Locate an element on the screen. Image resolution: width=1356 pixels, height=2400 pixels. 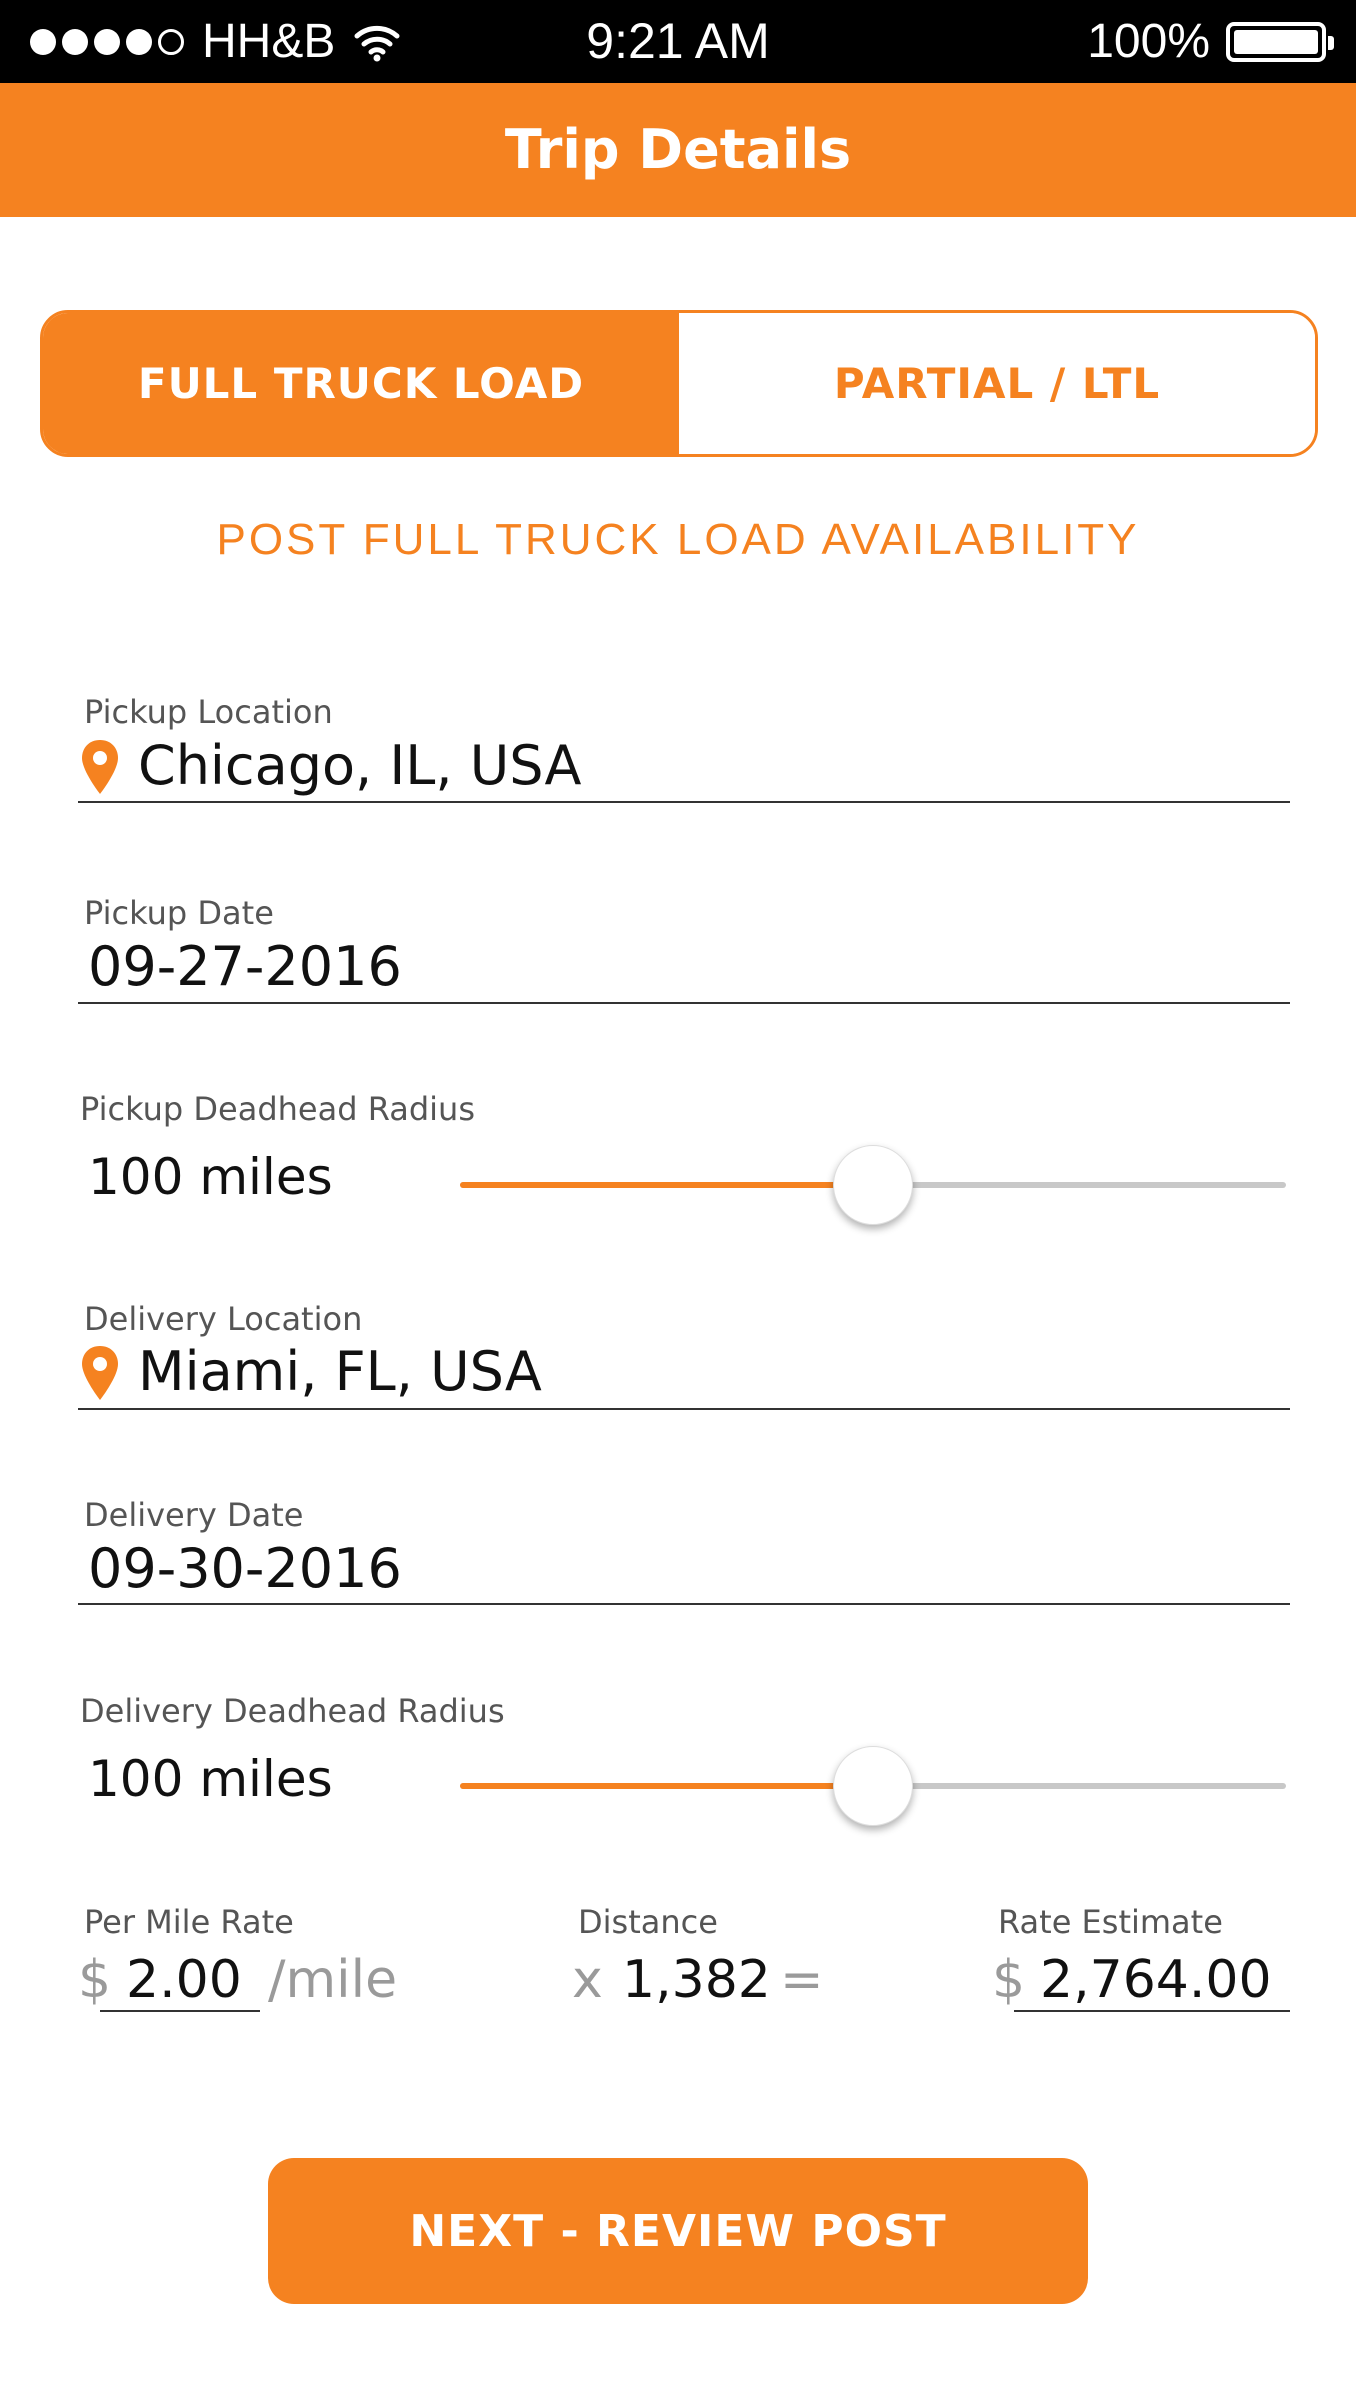
nav-header: Trip Details is located at coordinates (678, 150).